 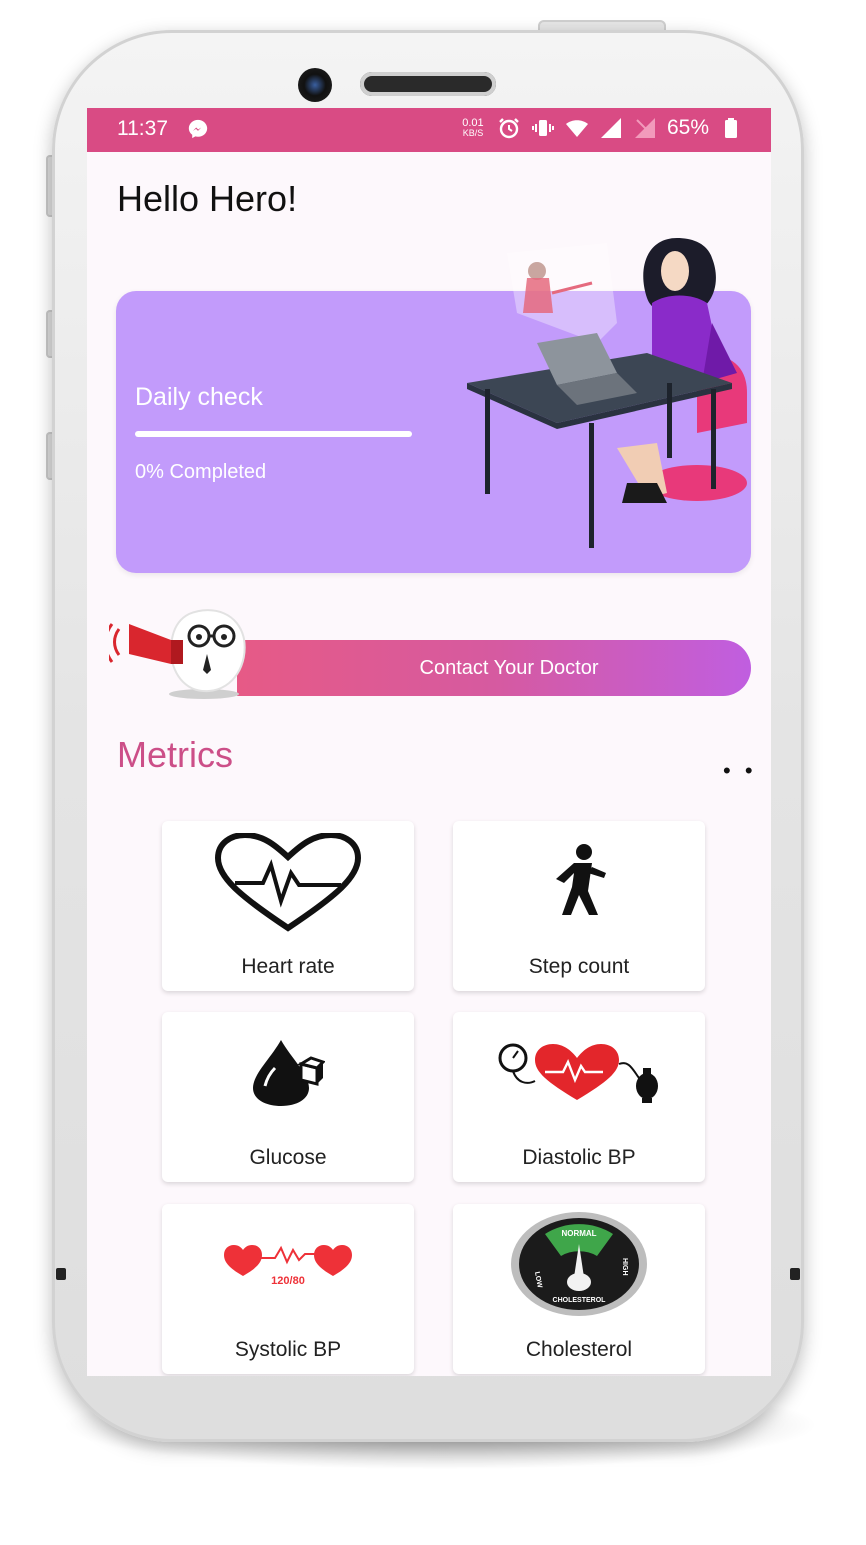 I want to click on metric-card-cholesterol: NORMAL LOW HIGH CHOLESTEROL Cholesterol, so click(x=579, y=1289).